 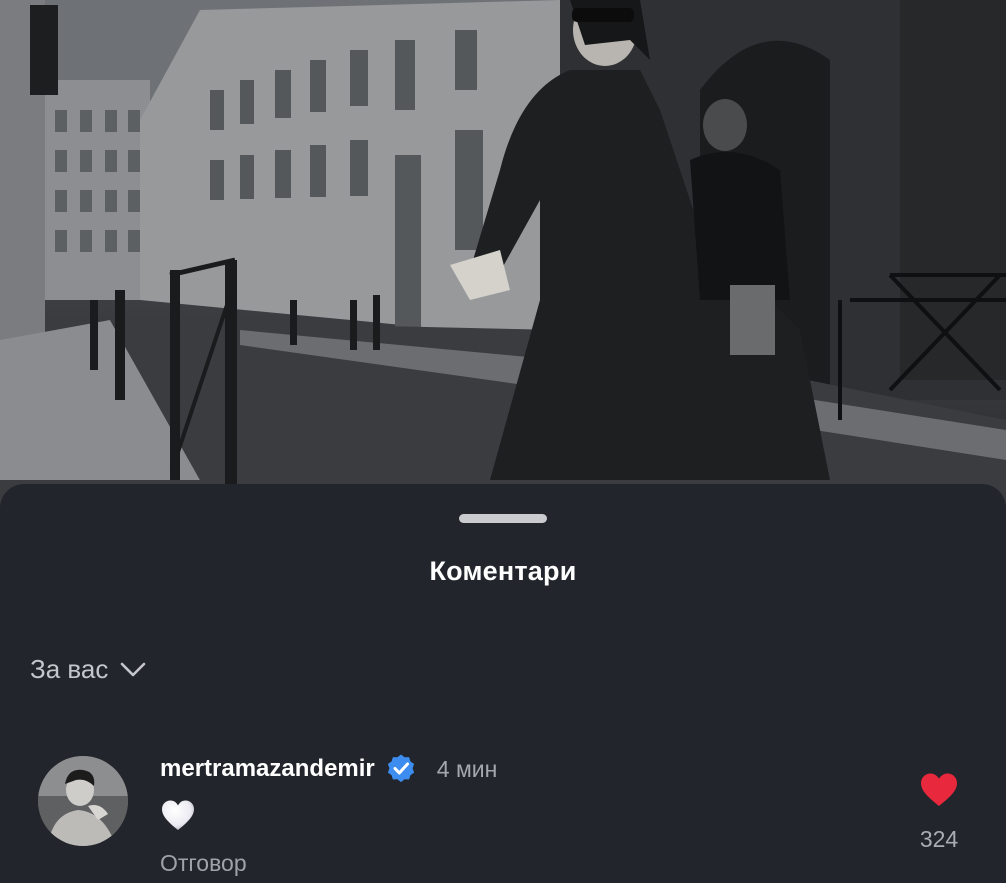 I want to click on chevron-down-icon, so click(x=133, y=669).